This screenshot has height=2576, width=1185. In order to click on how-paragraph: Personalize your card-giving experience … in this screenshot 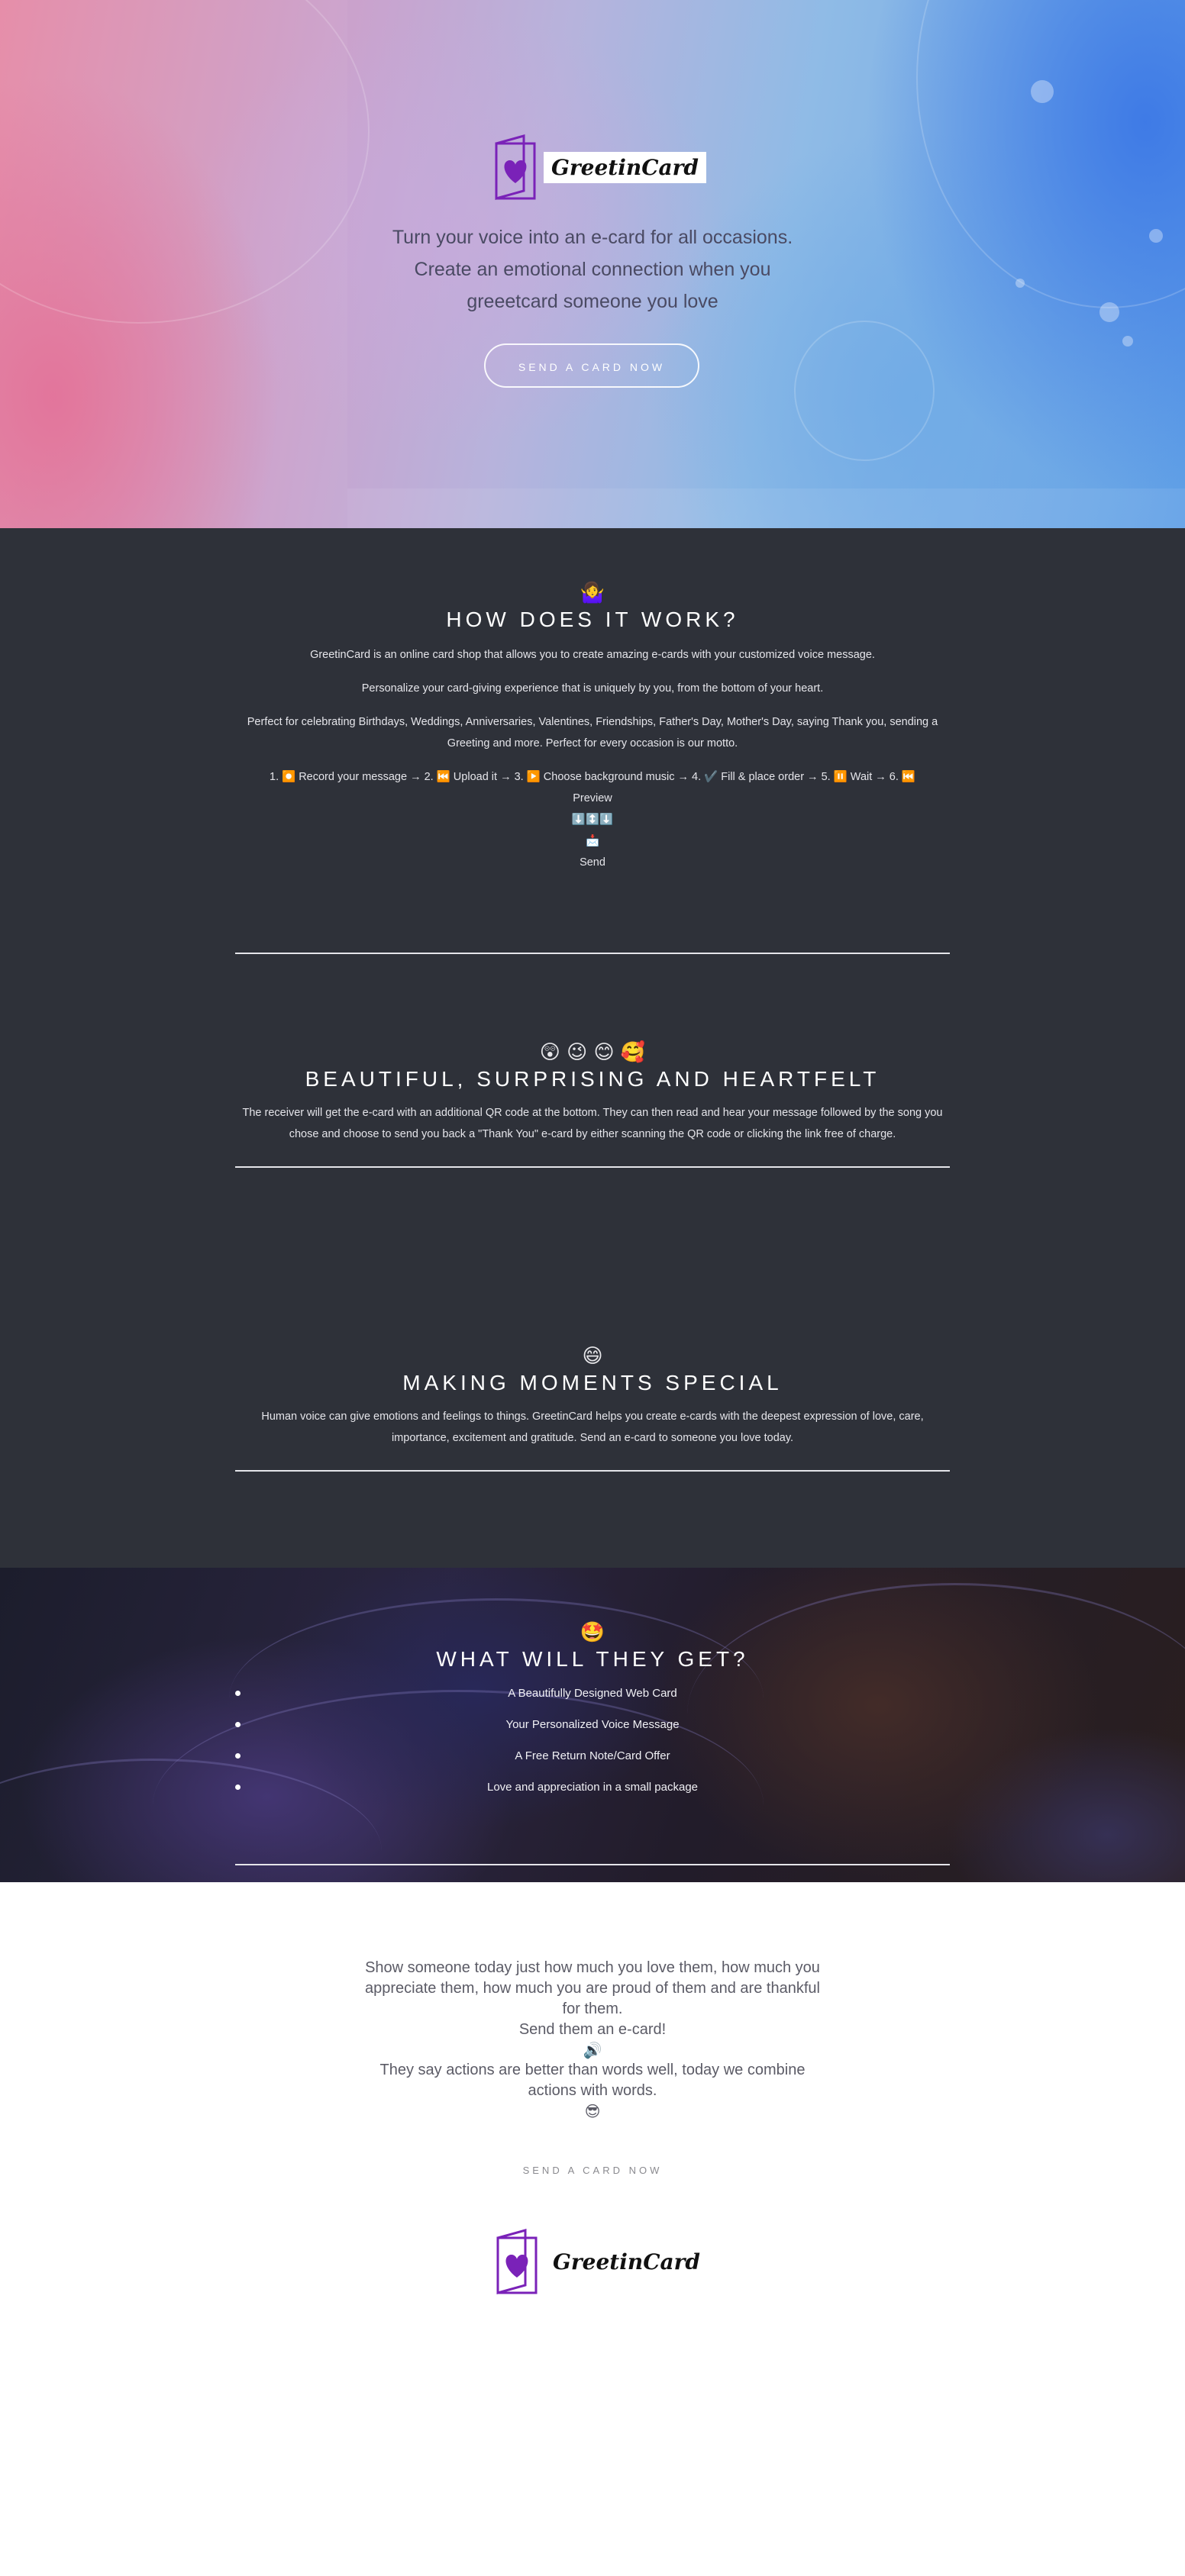, I will do `click(592, 688)`.